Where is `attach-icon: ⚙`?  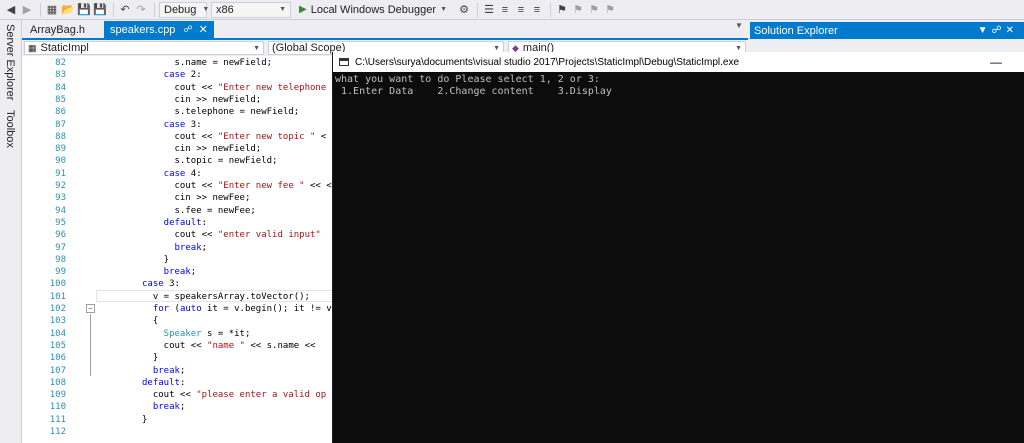
attach-icon: ⚙ is located at coordinates (464, 10).